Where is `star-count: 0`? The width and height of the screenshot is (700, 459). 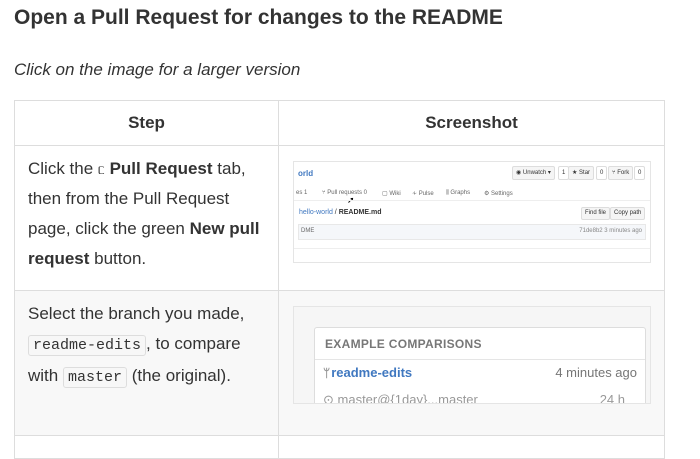 star-count: 0 is located at coordinates (602, 173).